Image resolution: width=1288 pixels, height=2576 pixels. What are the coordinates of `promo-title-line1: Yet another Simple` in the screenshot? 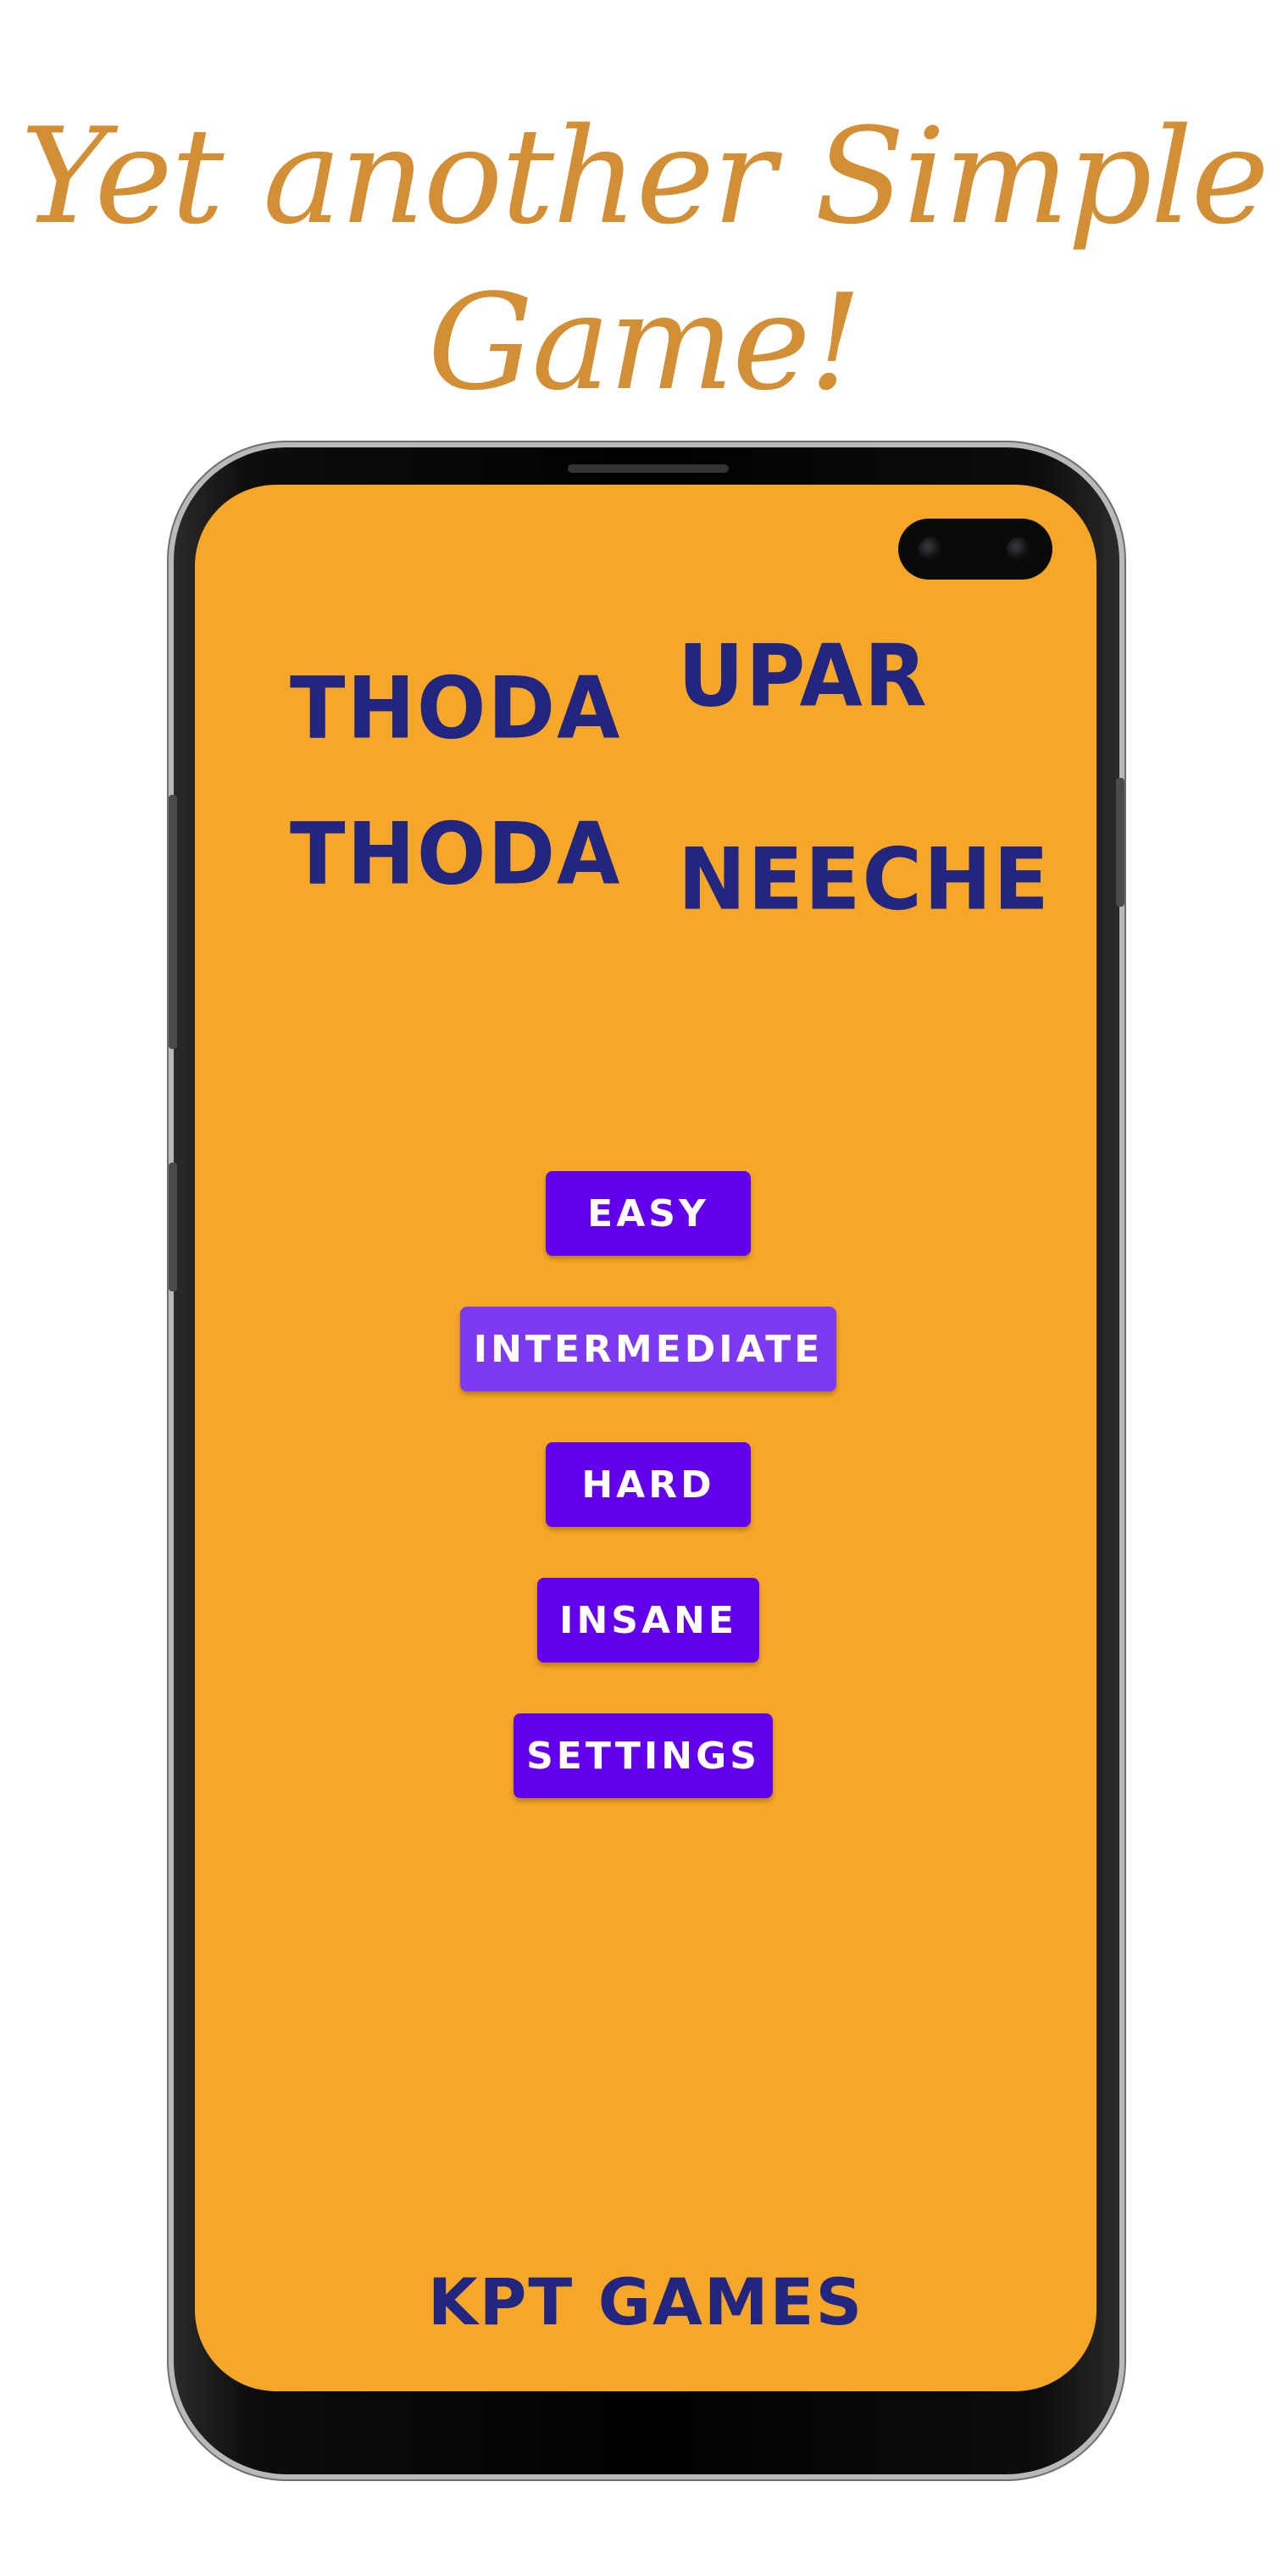 It's located at (644, 176).